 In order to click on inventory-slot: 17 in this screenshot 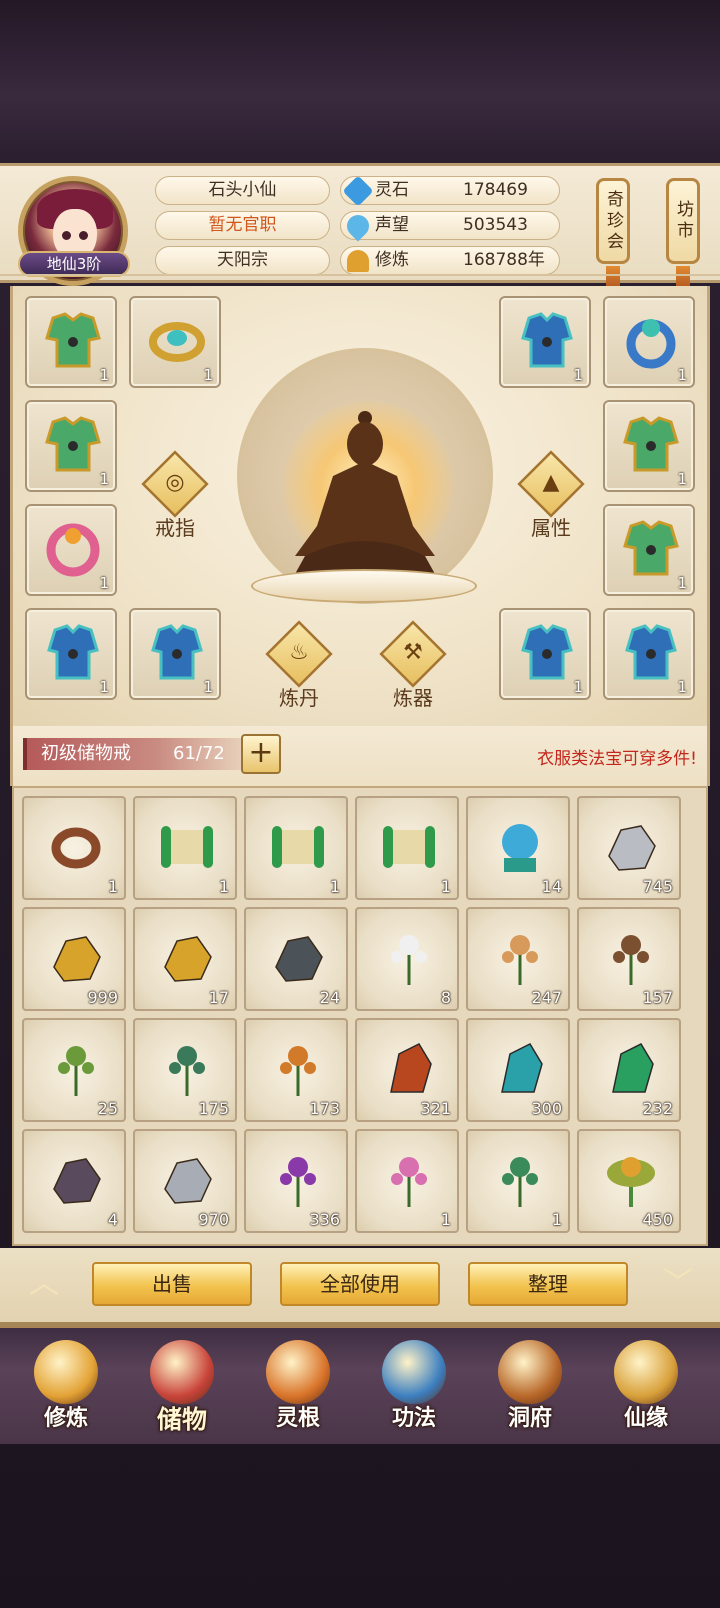, I will do `click(185, 959)`.